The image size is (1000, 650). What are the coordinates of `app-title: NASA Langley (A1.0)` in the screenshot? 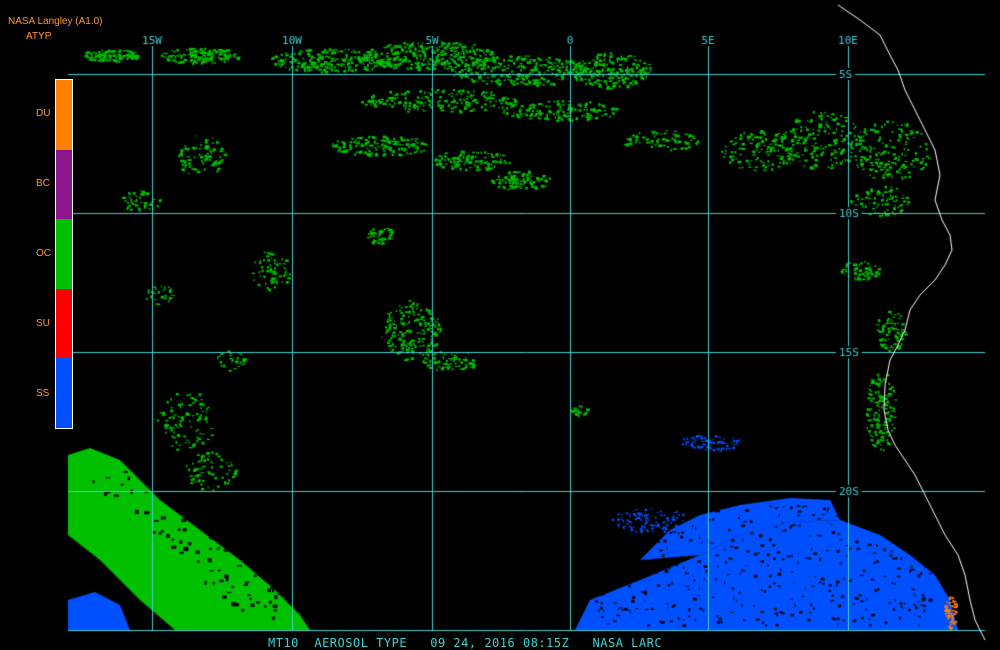 It's located at (55, 21).